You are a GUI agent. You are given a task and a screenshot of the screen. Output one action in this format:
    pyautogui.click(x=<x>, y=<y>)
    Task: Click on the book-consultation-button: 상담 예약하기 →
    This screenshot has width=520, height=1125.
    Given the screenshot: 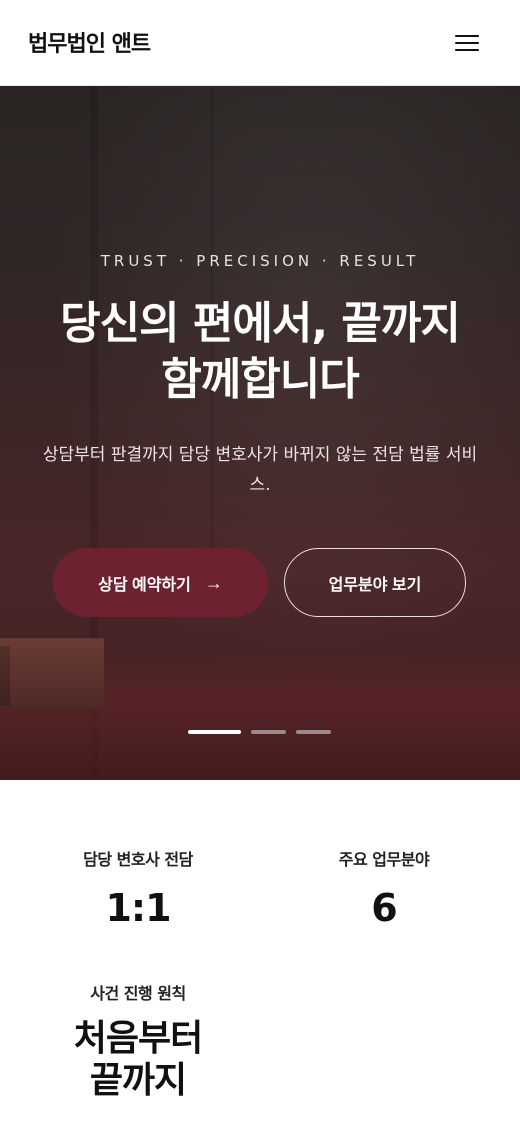 What is the action you would take?
    pyautogui.click(x=160, y=582)
    